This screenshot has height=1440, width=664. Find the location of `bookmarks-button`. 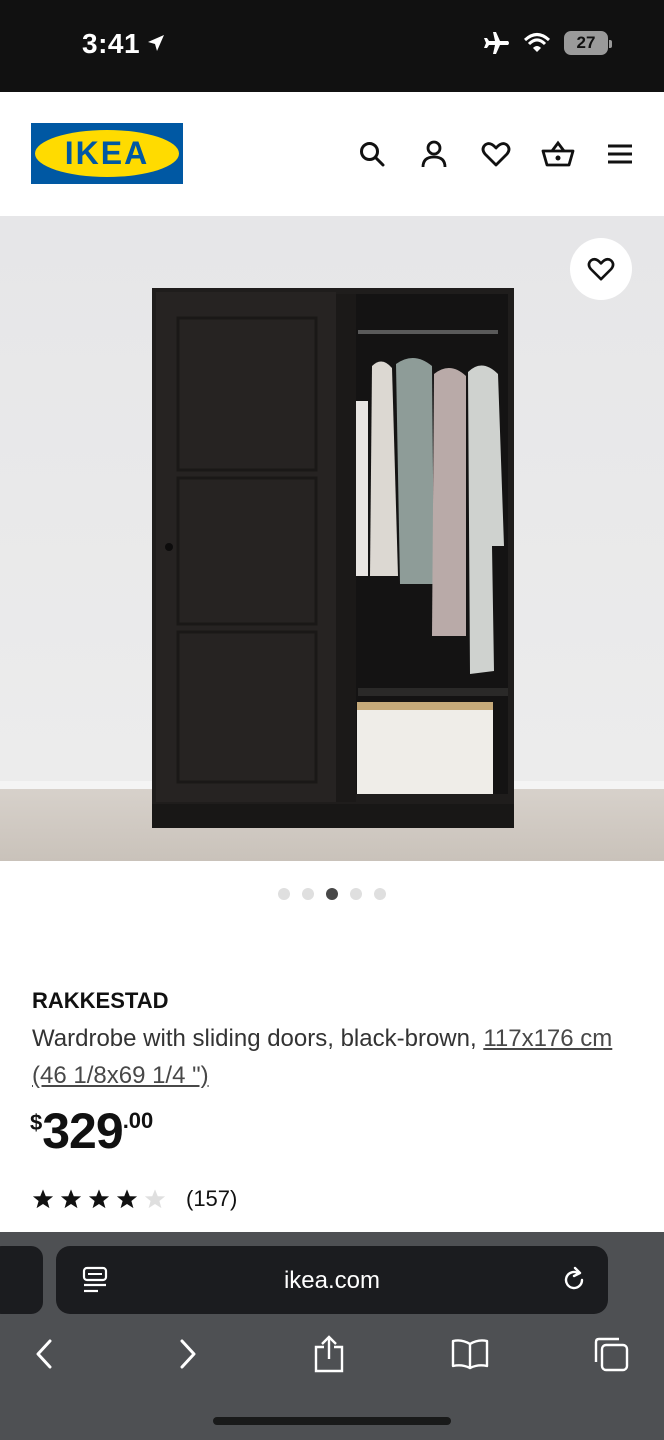

bookmarks-button is located at coordinates (470, 1354).